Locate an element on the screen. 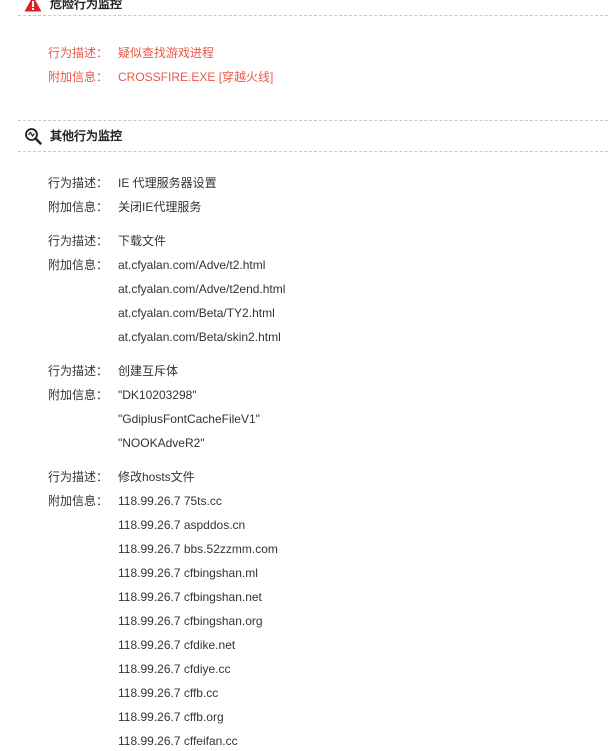  behavior-info-value: 118.99.26.7 cffb.org is located at coordinates (171, 717).